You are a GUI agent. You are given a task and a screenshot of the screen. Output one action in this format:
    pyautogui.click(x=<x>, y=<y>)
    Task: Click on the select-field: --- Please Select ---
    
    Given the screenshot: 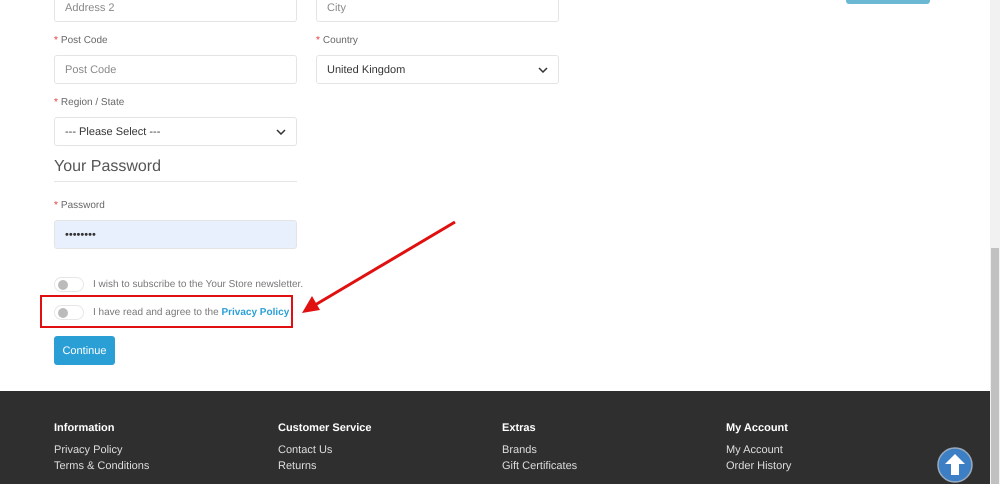 What is the action you would take?
    pyautogui.click(x=175, y=131)
    